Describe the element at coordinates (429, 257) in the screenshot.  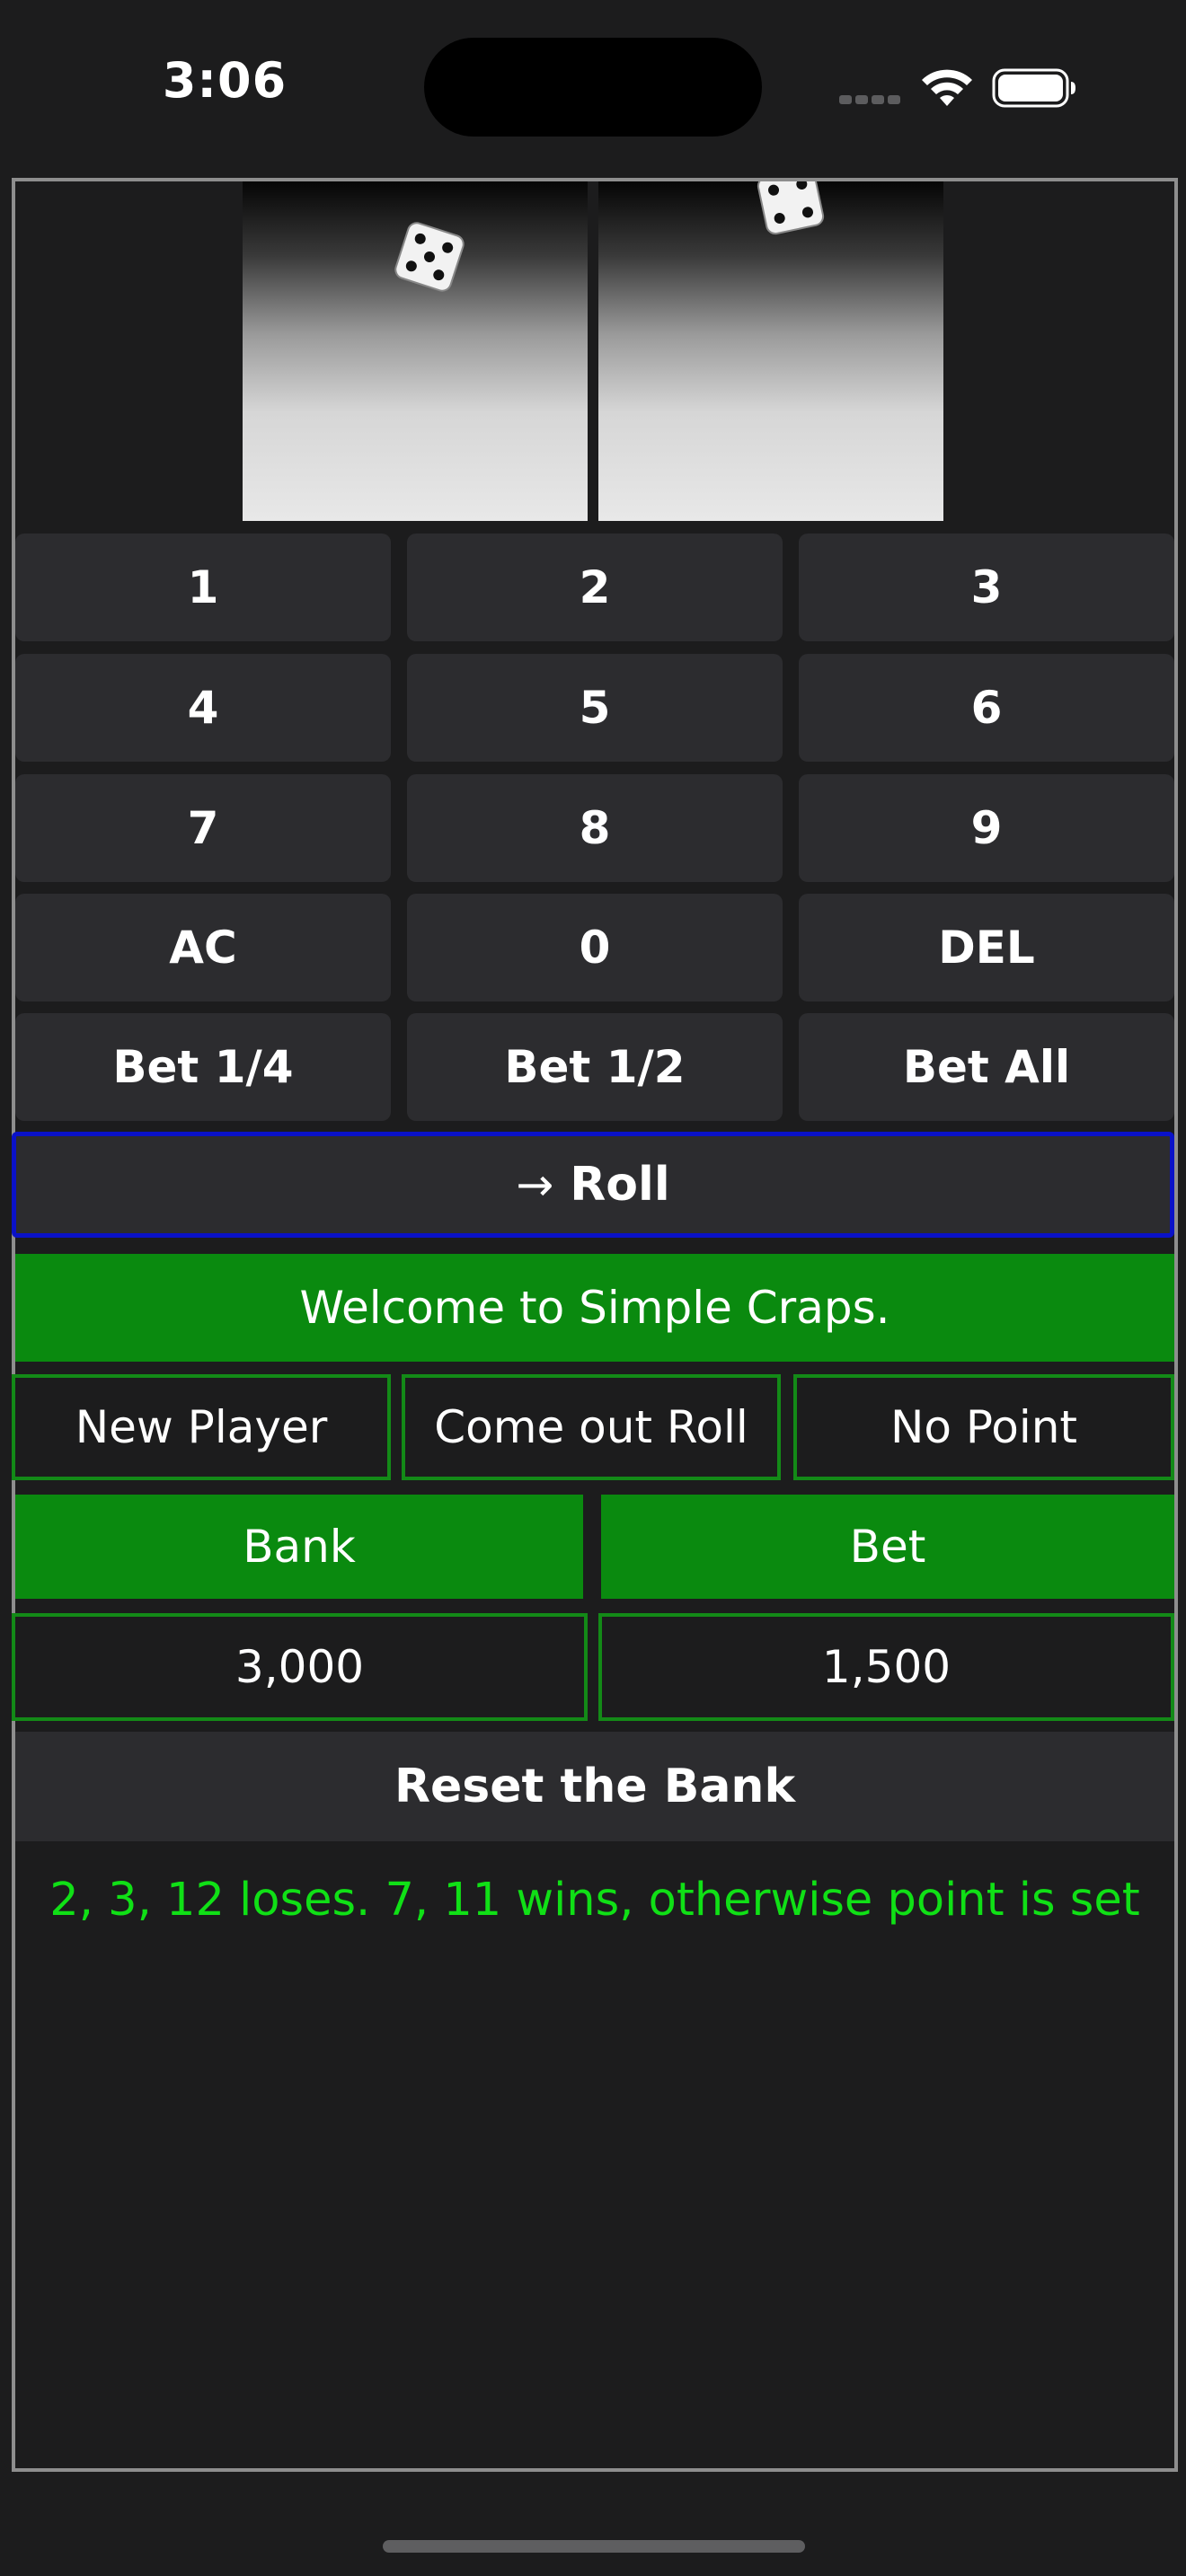
I see `die-five-icon` at that location.